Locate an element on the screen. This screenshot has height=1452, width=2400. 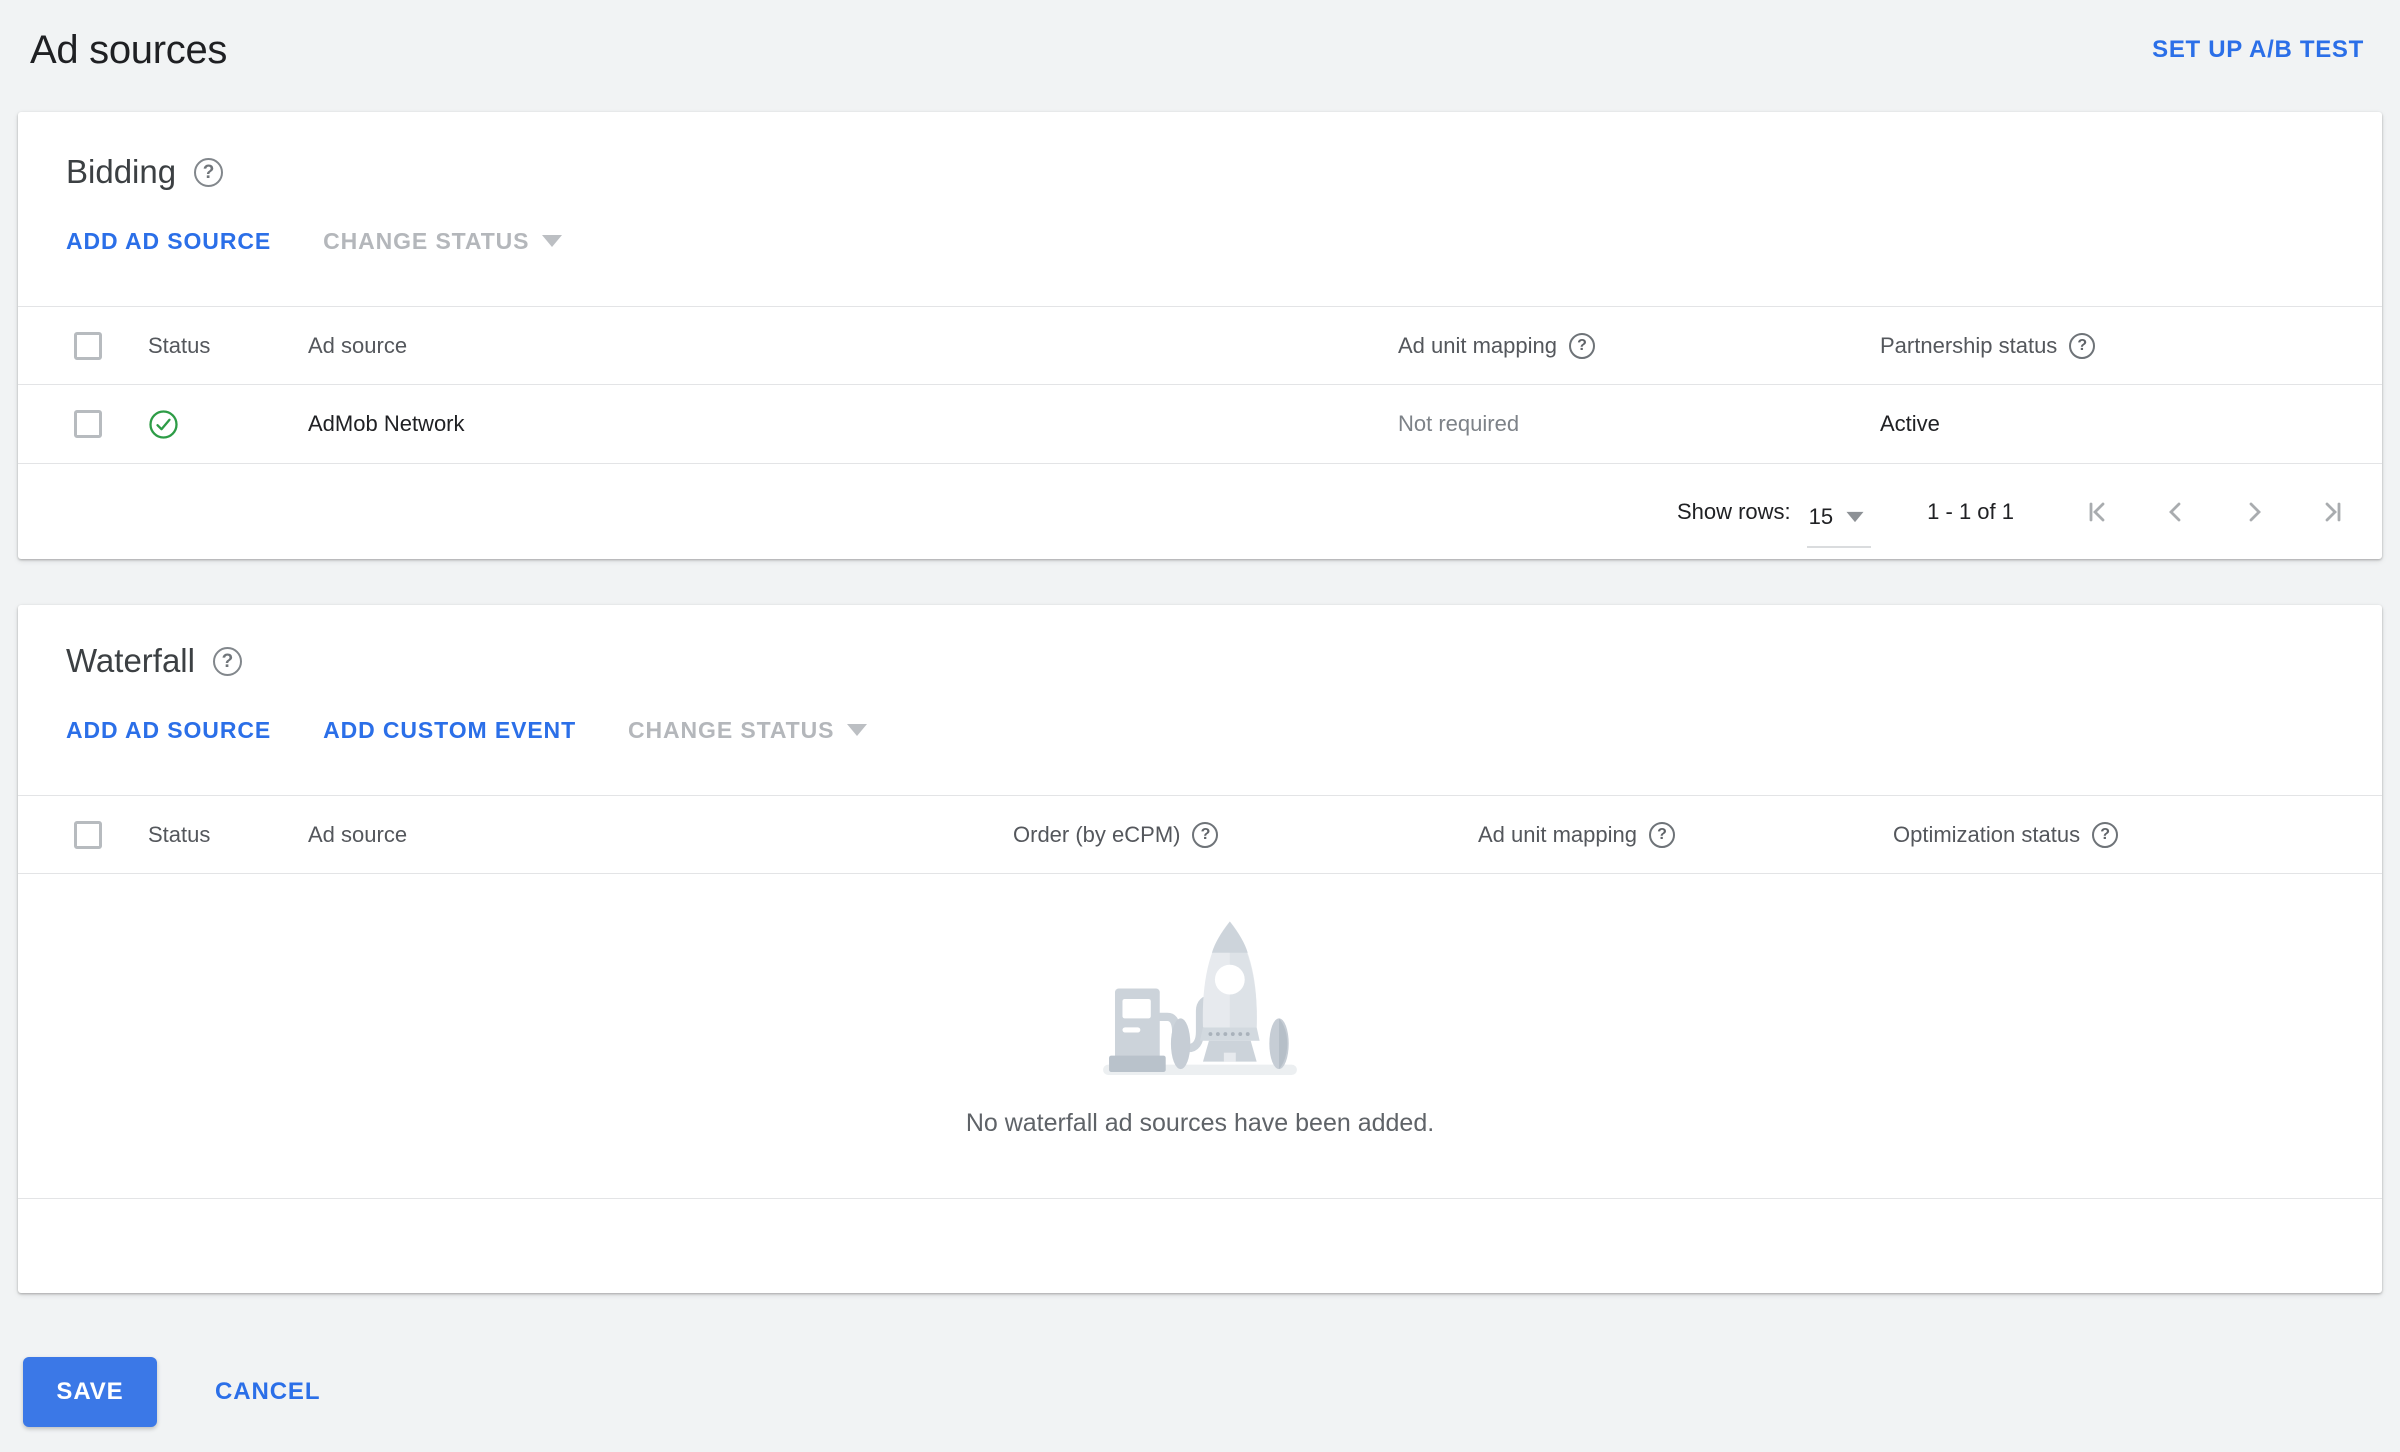
waterfall-title: Waterfall is located at coordinates (130, 660).